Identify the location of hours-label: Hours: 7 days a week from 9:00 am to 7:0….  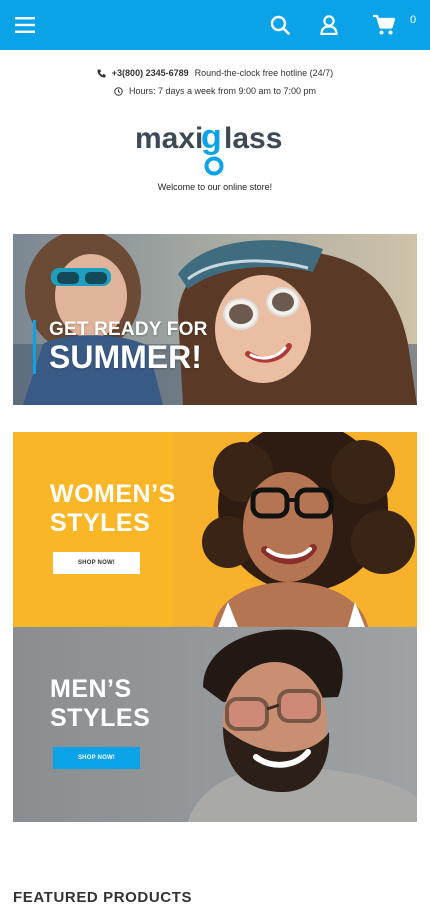
(222, 91).